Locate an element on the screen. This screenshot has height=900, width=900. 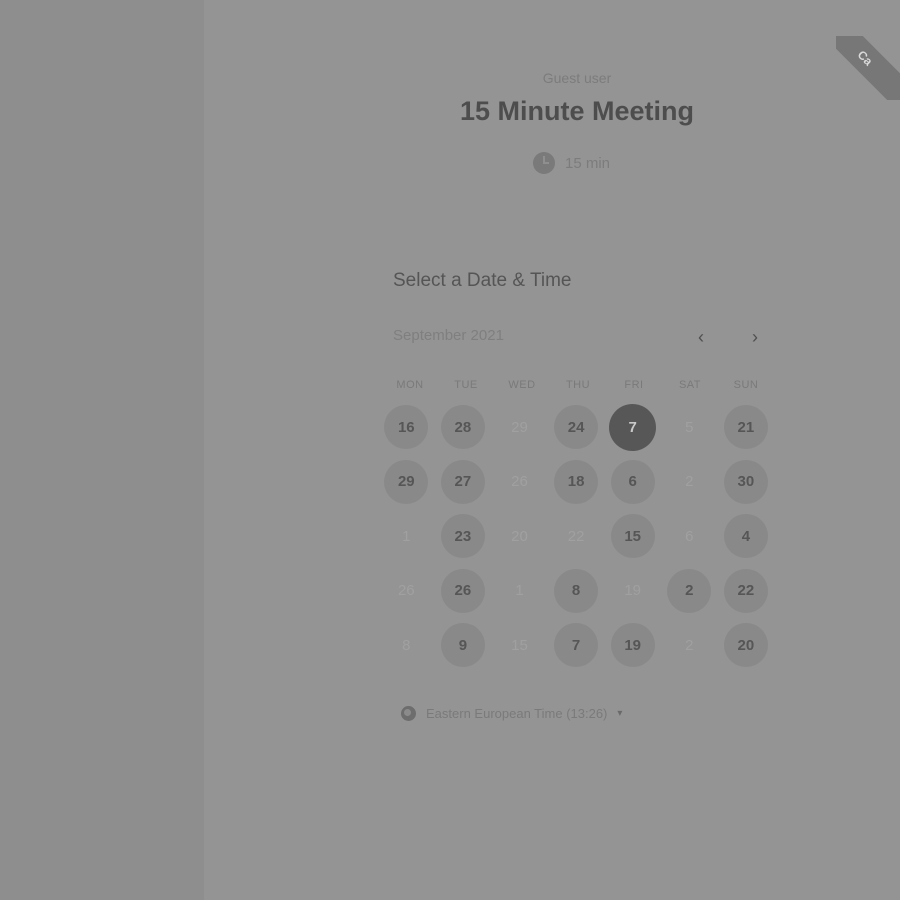
calendar-cell: 4 is located at coordinates (746, 536).